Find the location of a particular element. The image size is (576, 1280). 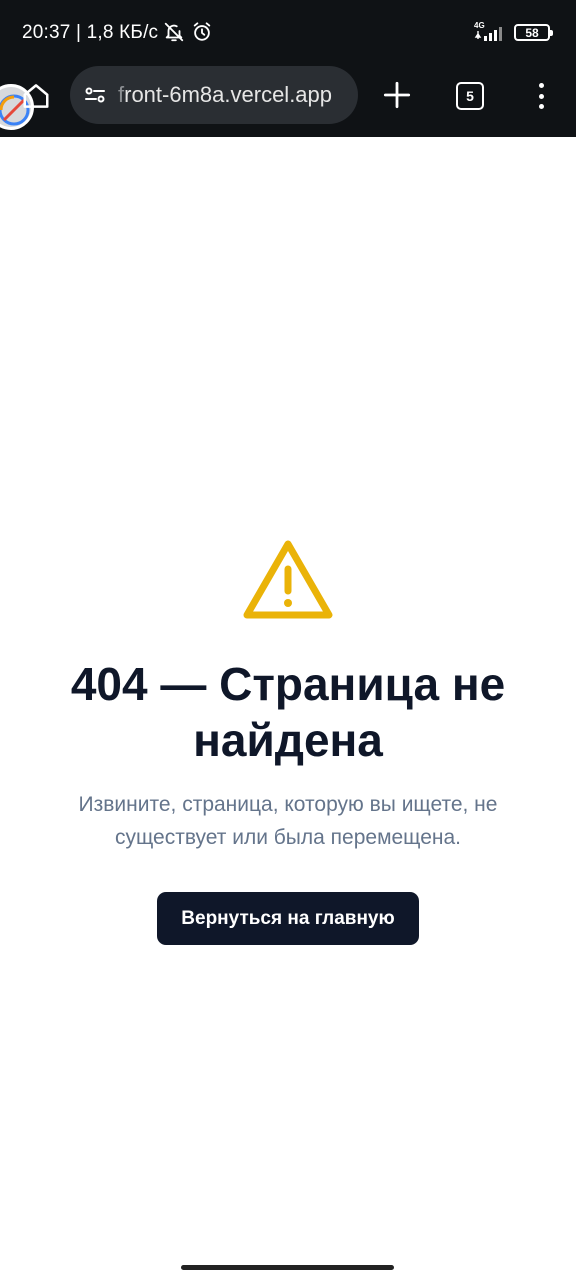

plus-icon is located at coordinates (397, 95).